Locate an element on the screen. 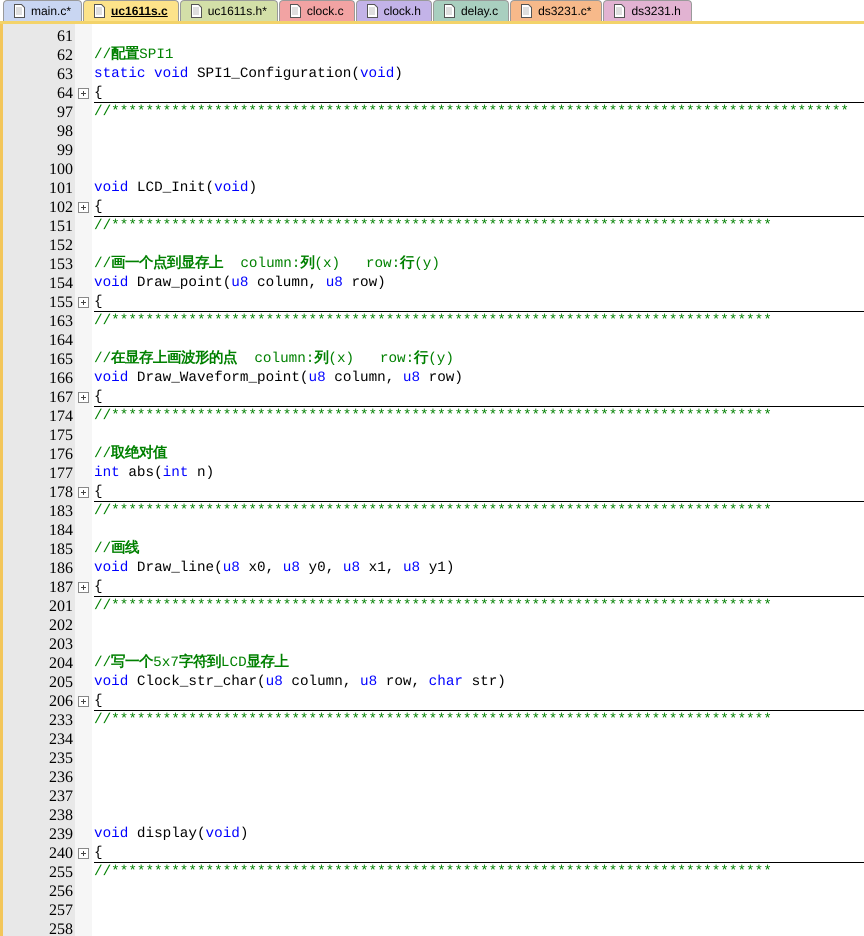 Image resolution: width=864 pixels, height=936 pixels. line-number: 203 is located at coordinates (61, 644).